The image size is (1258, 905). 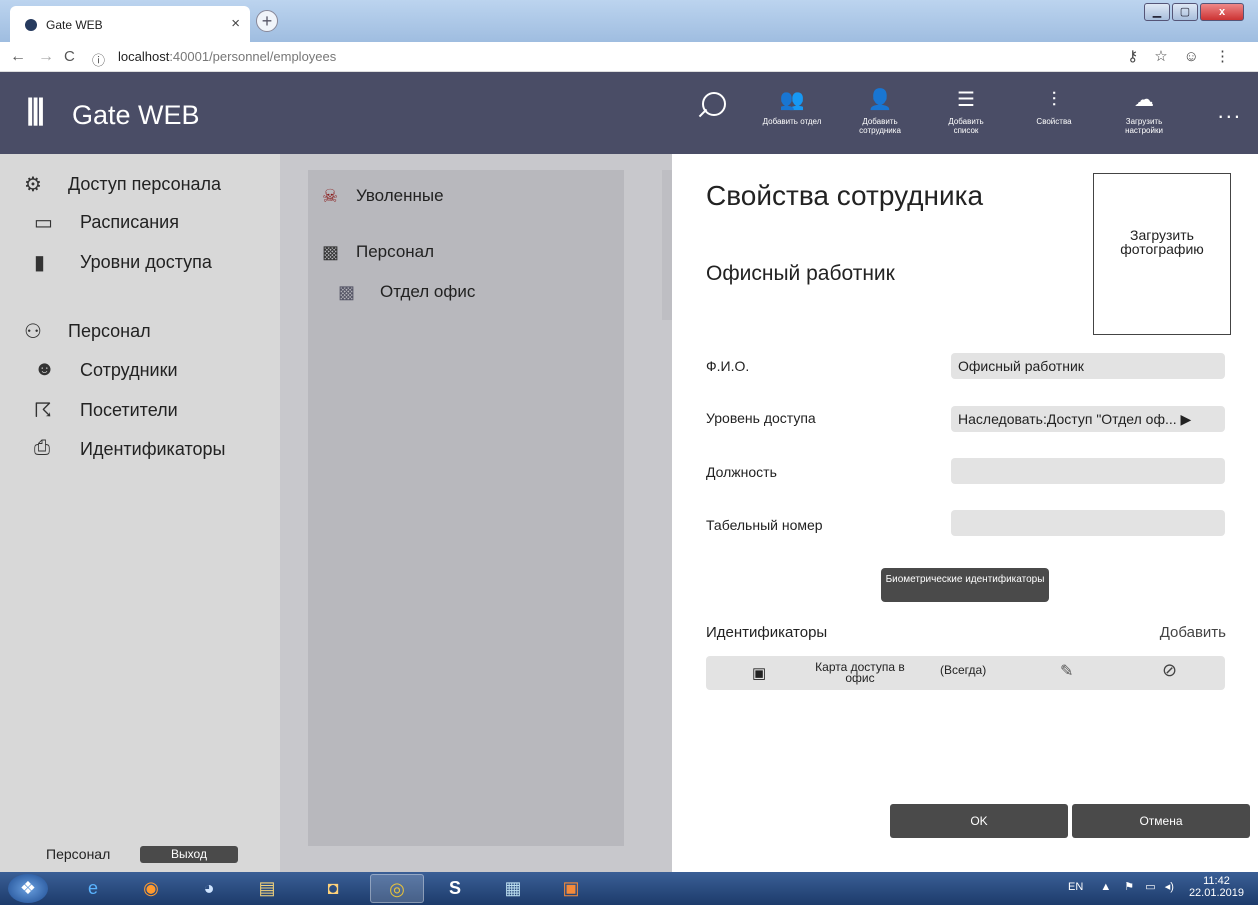 I want to click on volume-icon: ◂), so click(x=1169, y=887).